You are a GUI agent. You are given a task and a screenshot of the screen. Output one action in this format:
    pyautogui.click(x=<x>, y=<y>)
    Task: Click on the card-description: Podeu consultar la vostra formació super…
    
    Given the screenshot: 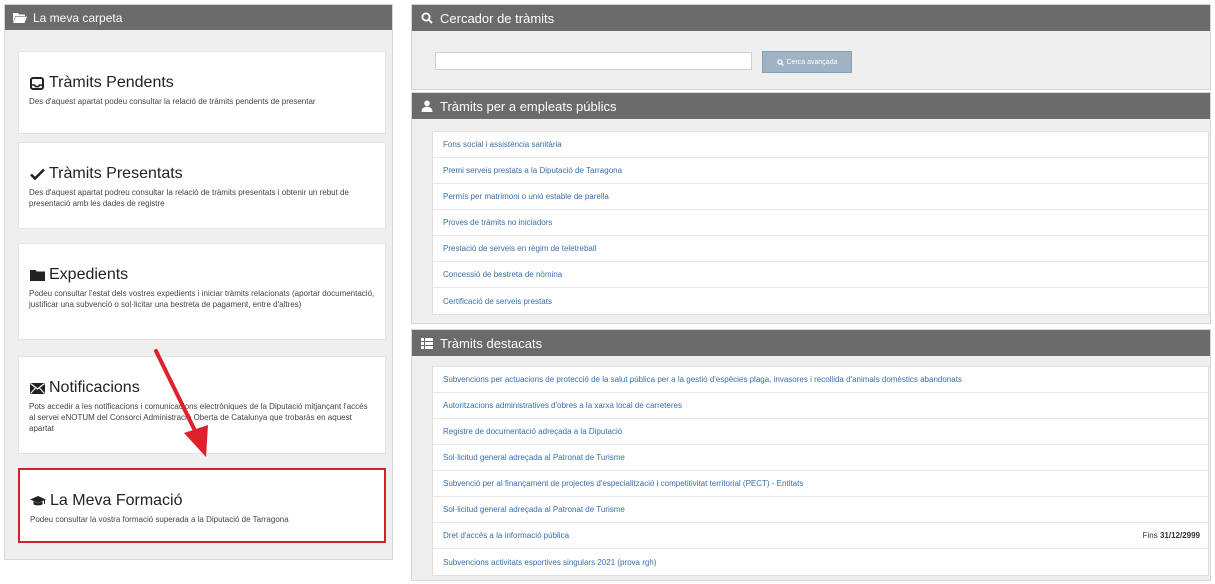 What is the action you would take?
    pyautogui.click(x=159, y=519)
    